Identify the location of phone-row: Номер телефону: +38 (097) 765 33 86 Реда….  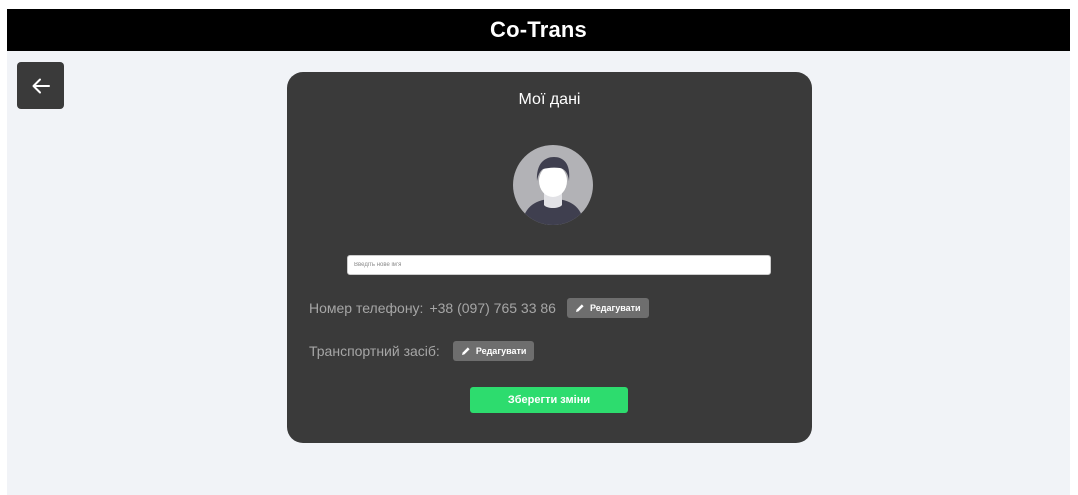
(479, 308).